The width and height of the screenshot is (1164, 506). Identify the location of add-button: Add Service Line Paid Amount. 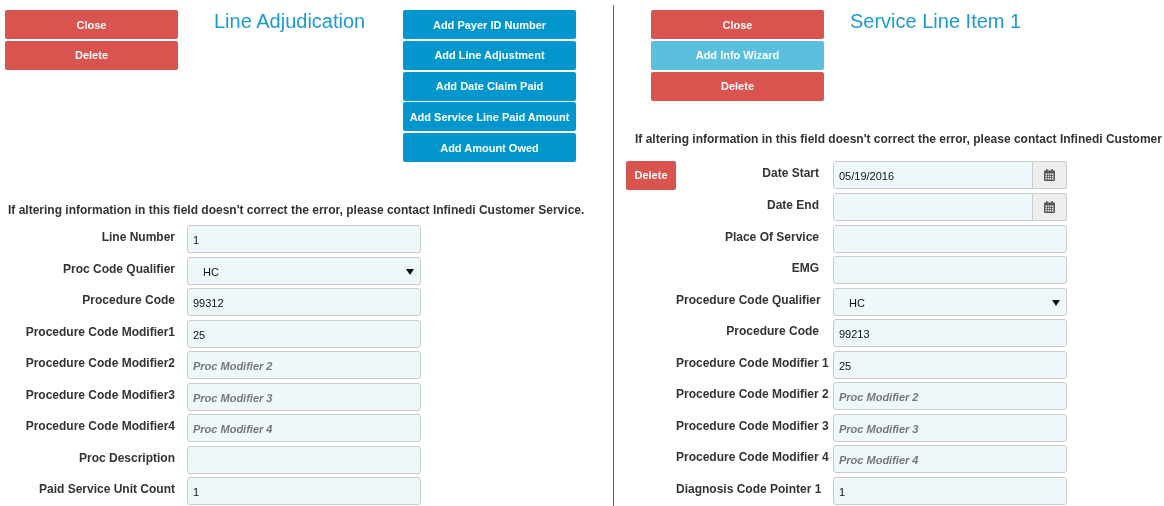
(489, 117).